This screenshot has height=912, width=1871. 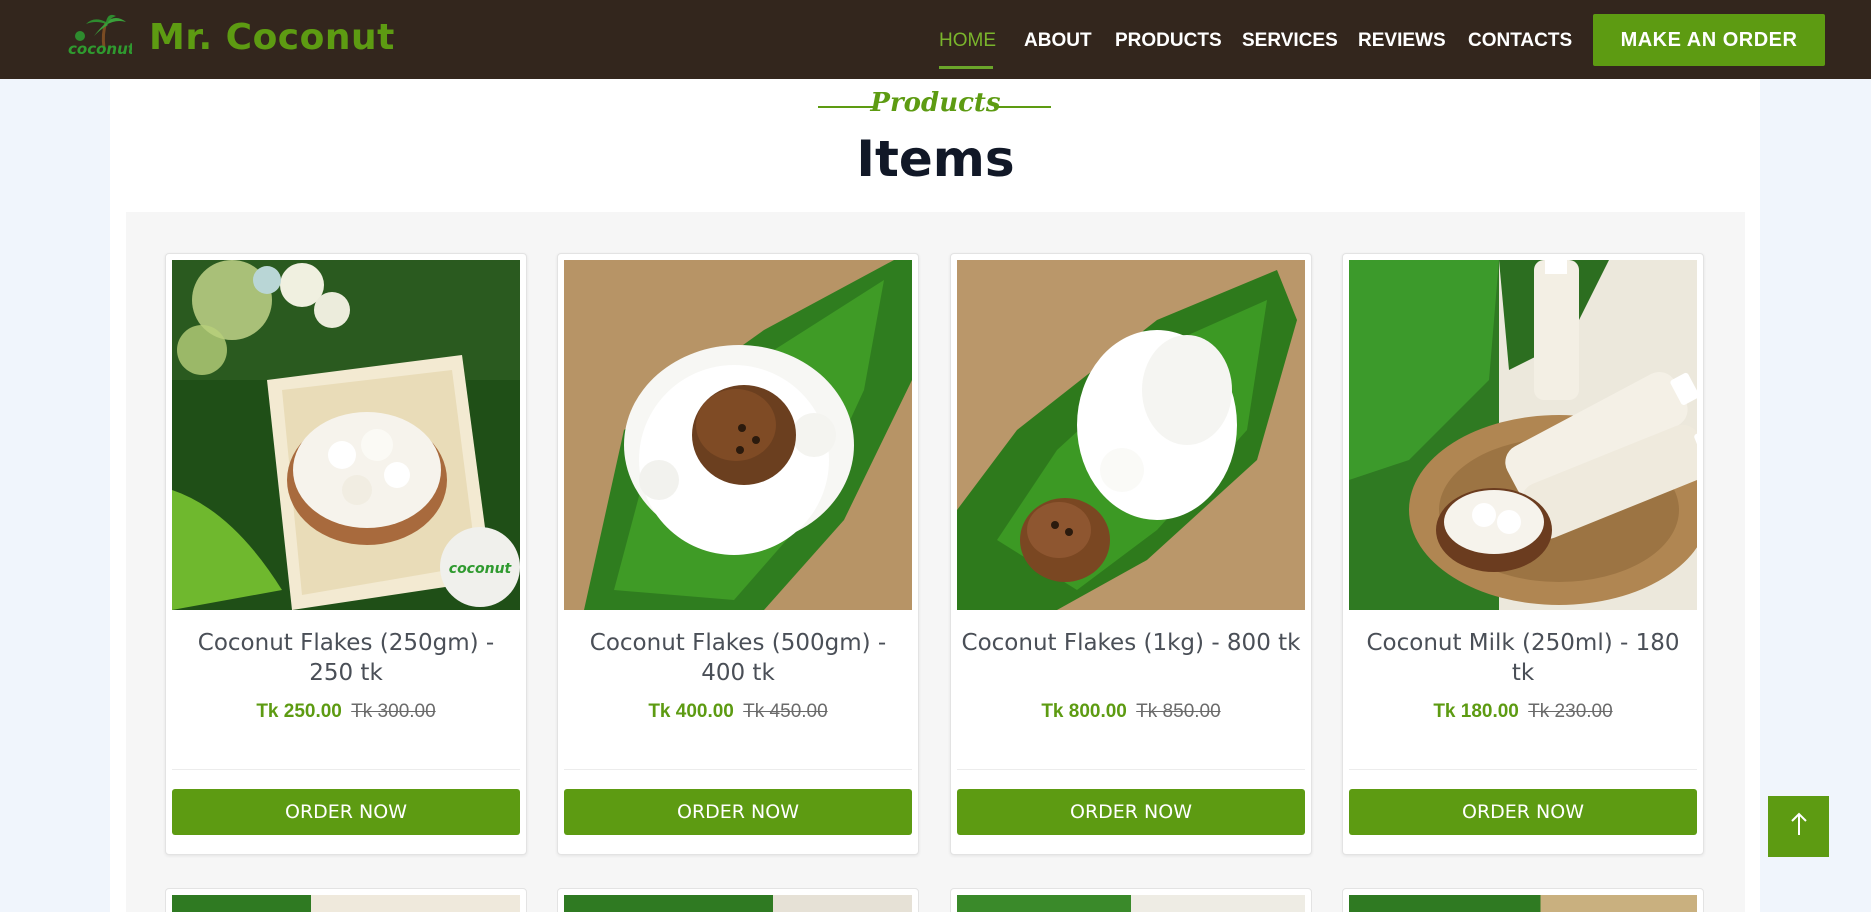 What do you see at coordinates (1709, 40) in the screenshot?
I see `make-an-order-button: MAKE AN ORDER` at bounding box center [1709, 40].